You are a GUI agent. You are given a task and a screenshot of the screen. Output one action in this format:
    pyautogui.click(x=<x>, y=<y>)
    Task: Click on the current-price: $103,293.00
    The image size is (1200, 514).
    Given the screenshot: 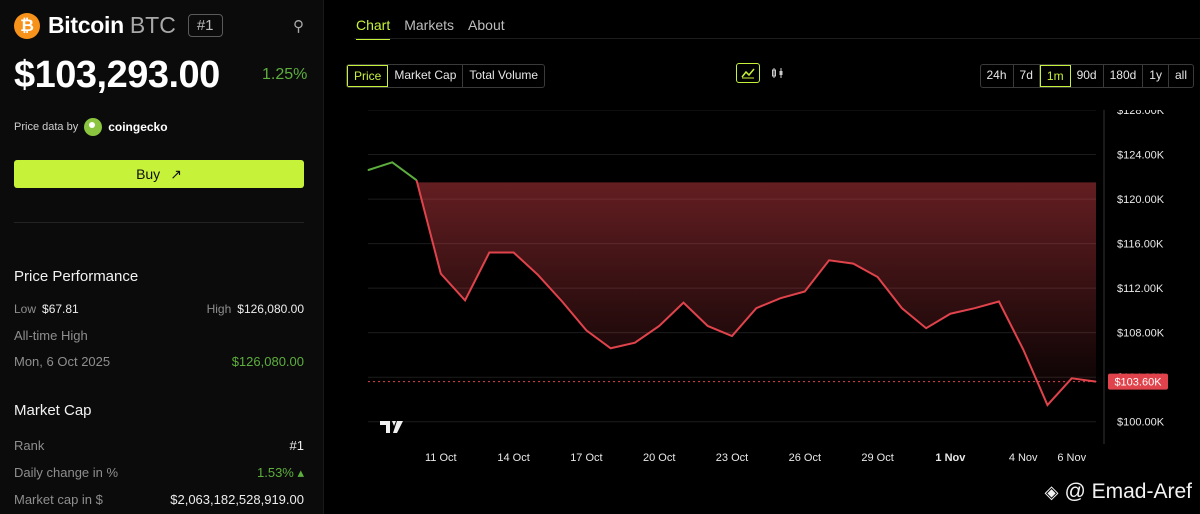 What is the action you would take?
    pyautogui.click(x=117, y=75)
    